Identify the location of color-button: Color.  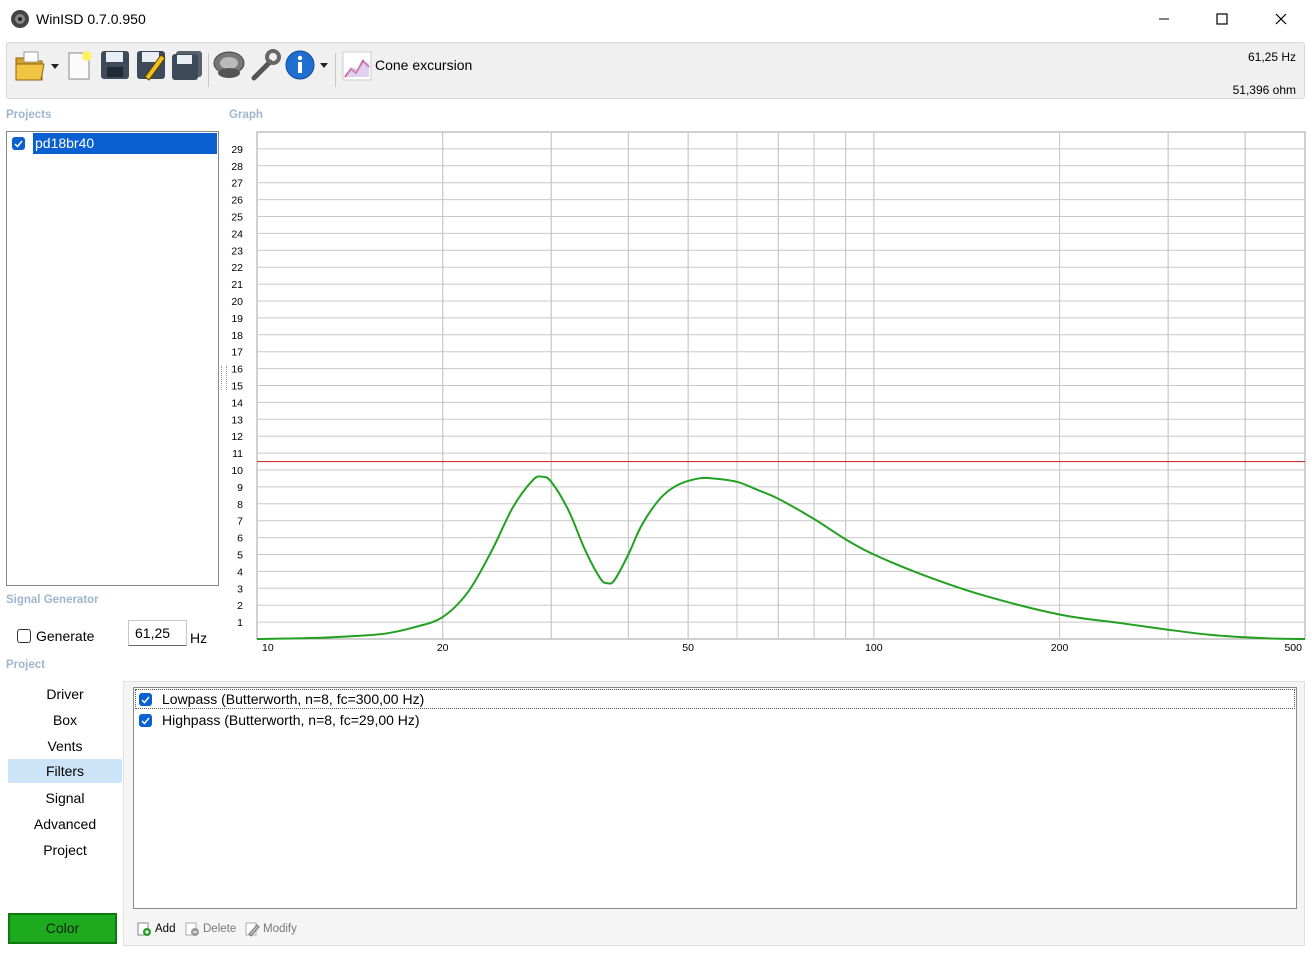
(62, 928).